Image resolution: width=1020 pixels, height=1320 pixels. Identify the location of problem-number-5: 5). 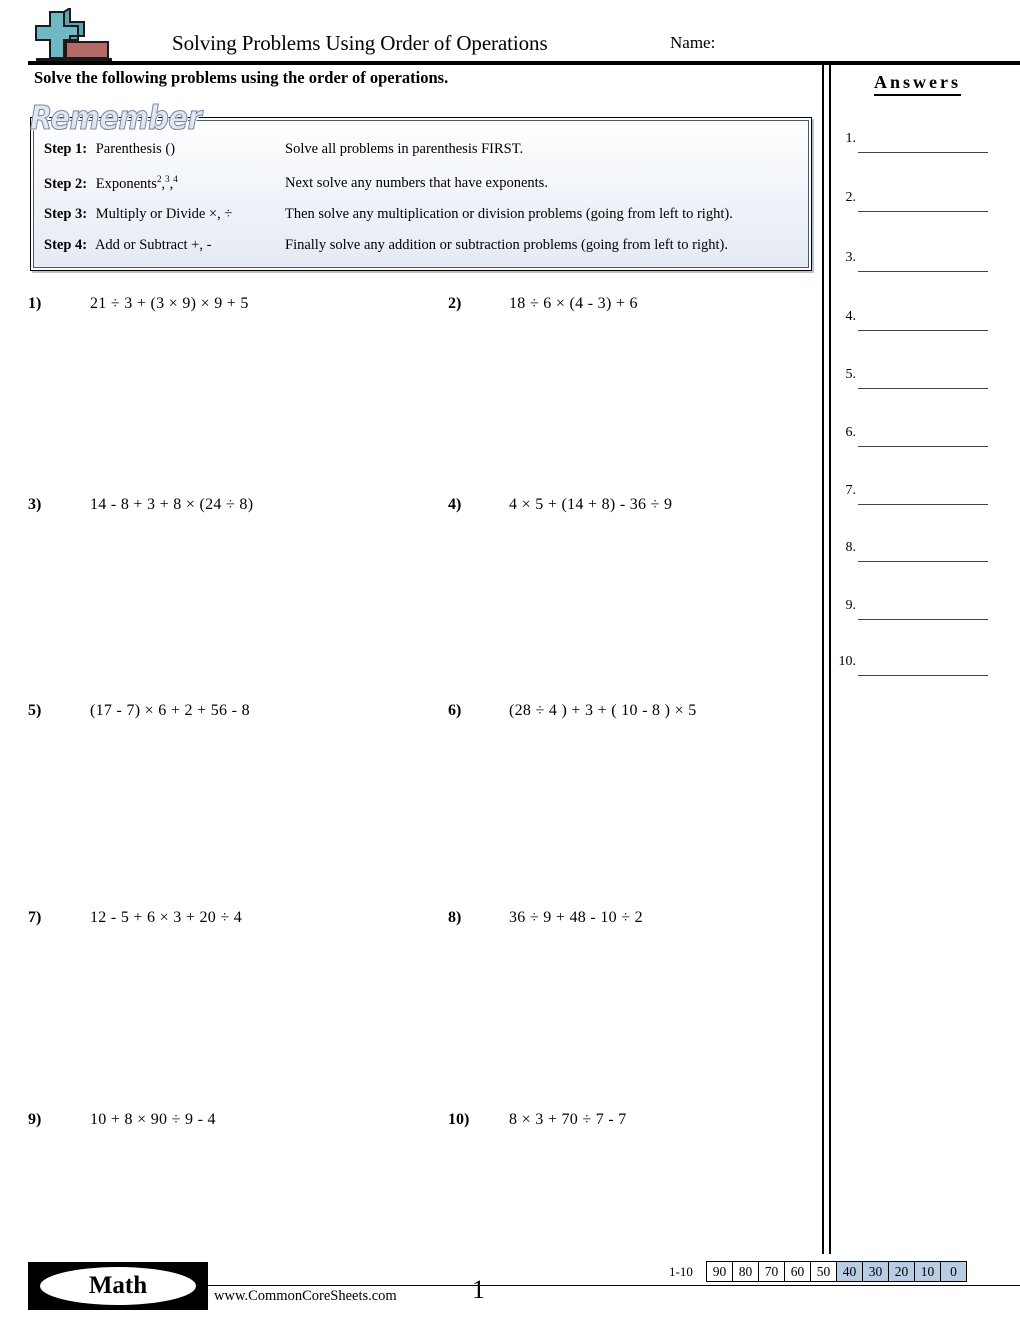
(35, 710).